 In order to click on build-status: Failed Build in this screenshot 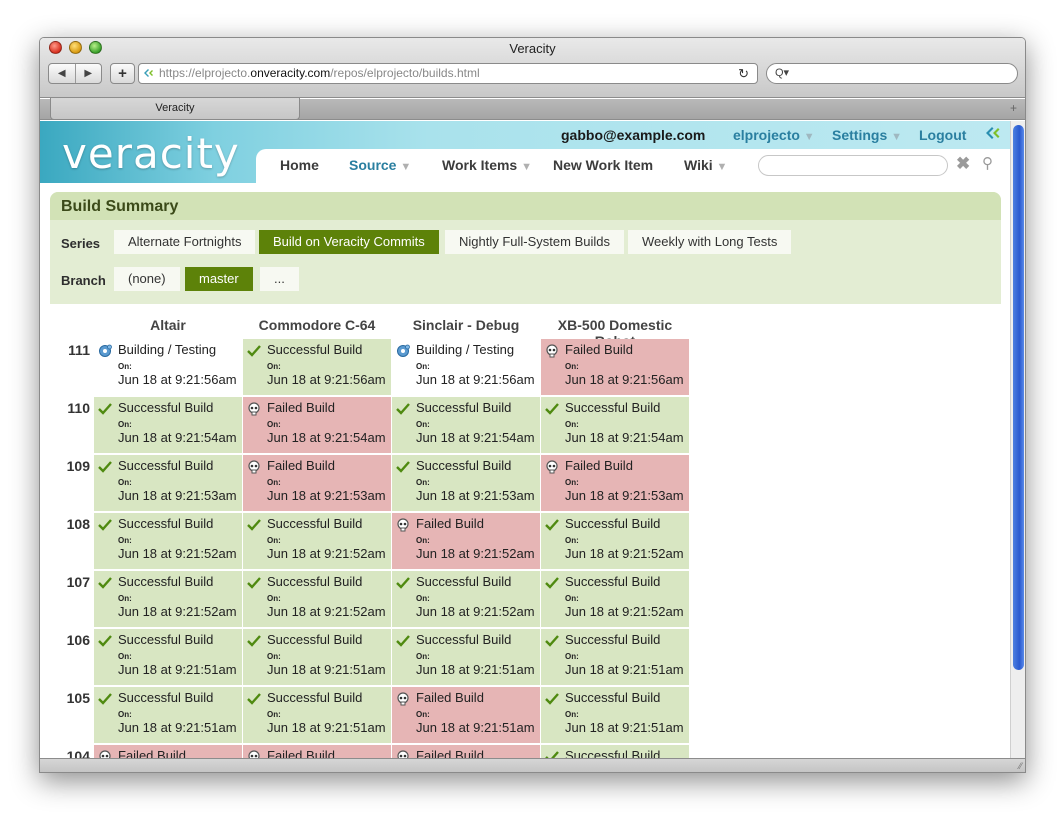, I will do `click(599, 465)`.